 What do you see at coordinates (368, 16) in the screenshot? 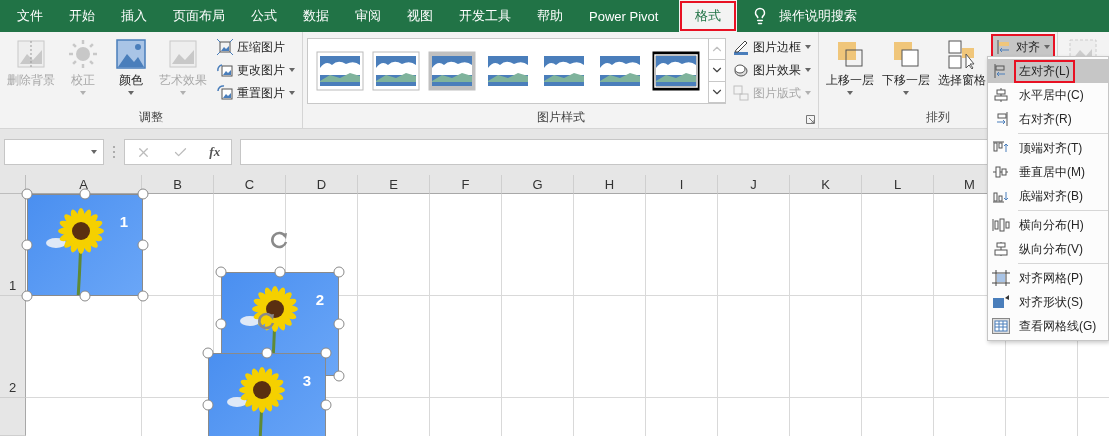
I see `ribbon-tab: 审阅` at bounding box center [368, 16].